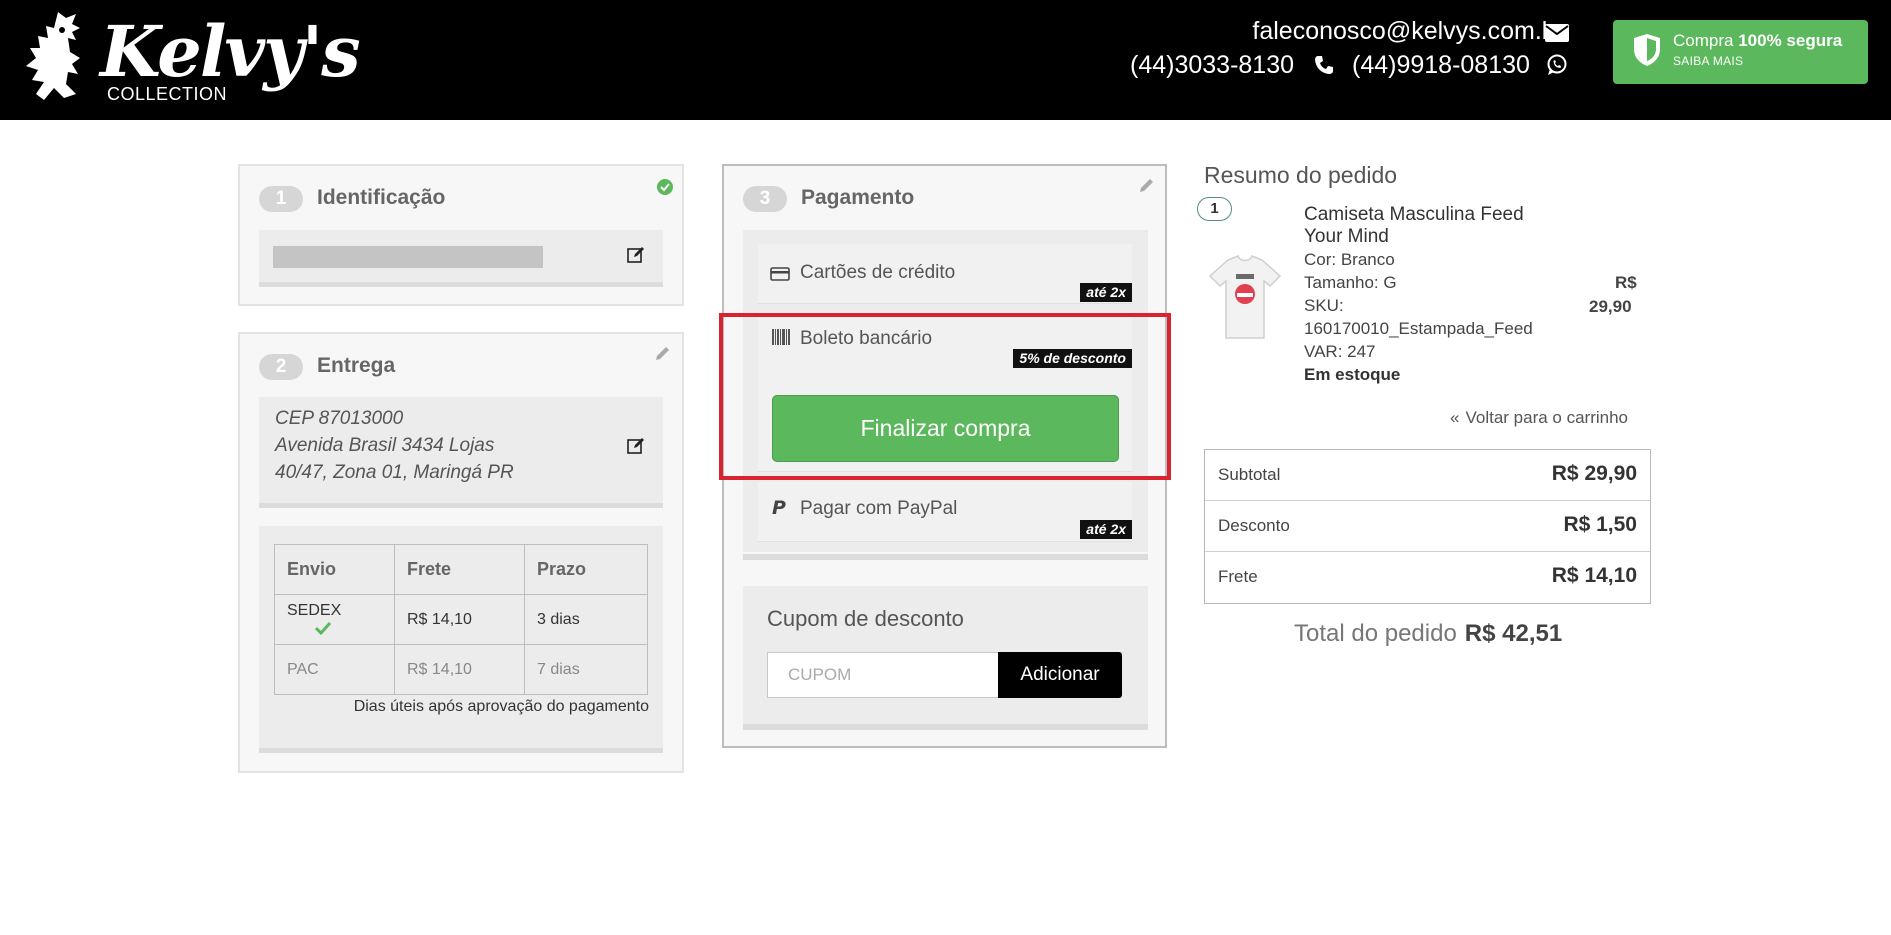 This screenshot has width=1891, height=935. What do you see at coordinates (1647, 50) in the screenshot?
I see `shield-icon` at bounding box center [1647, 50].